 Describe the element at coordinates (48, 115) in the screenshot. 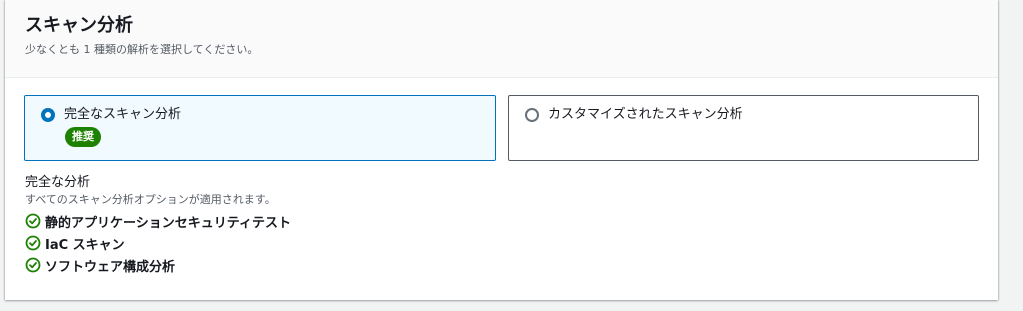

I see `radio-full-scan` at that location.